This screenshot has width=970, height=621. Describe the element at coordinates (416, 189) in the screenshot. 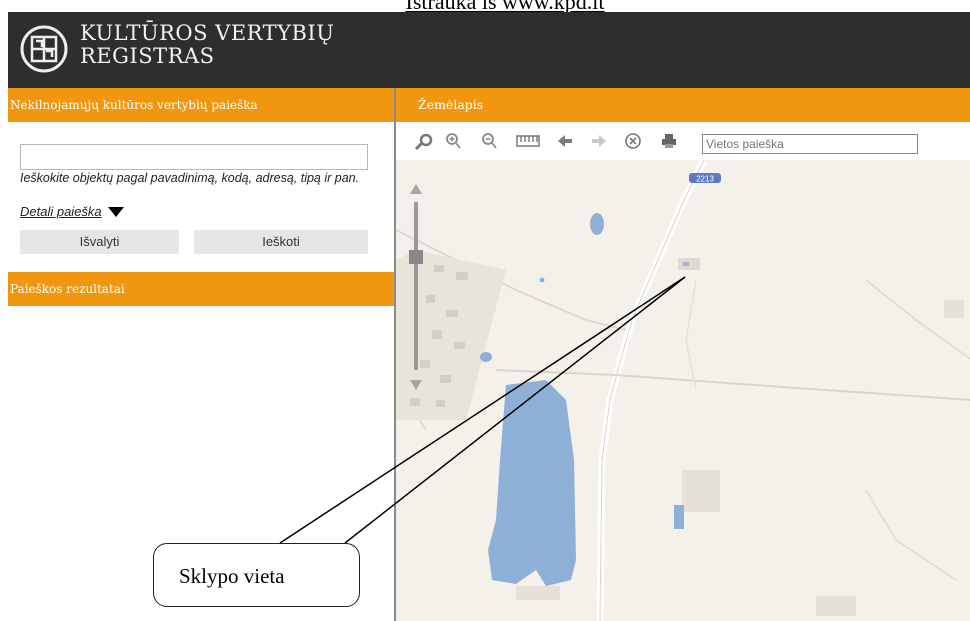

I see `zoom-up-icon` at that location.